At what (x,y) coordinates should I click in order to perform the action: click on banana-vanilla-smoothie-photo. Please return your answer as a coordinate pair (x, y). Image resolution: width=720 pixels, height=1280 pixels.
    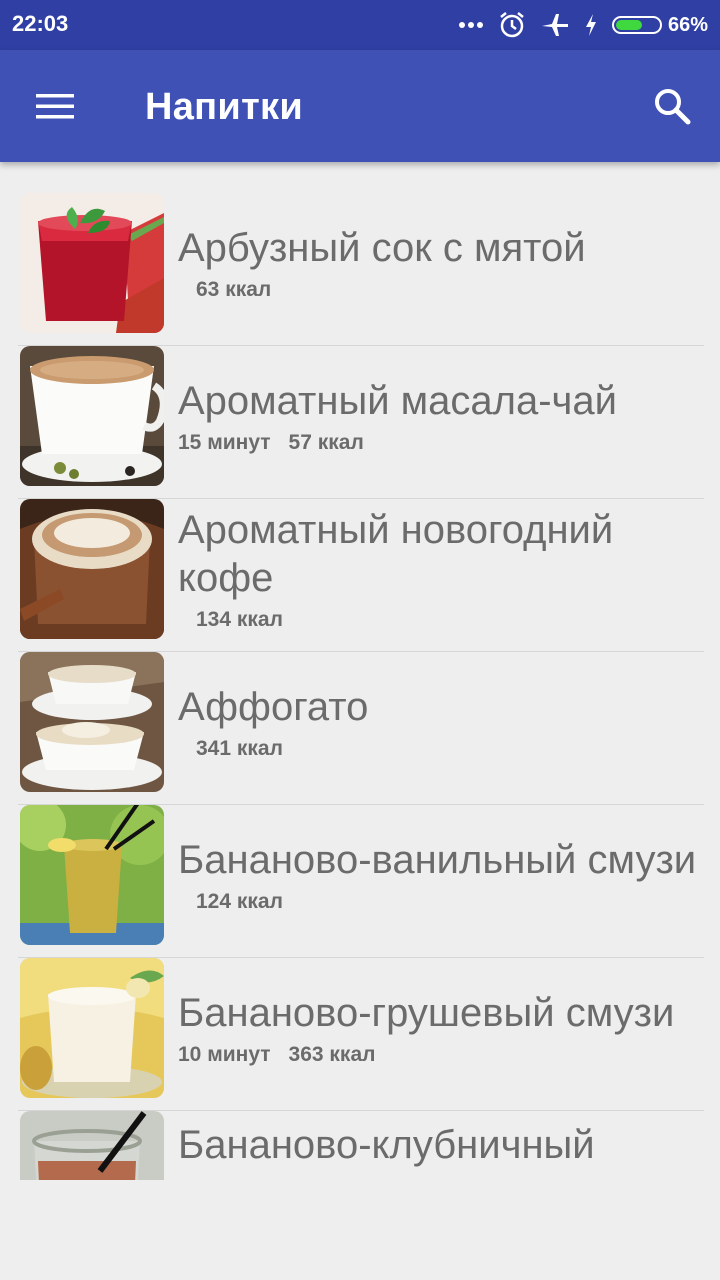
    Looking at the image, I should click on (92, 875).